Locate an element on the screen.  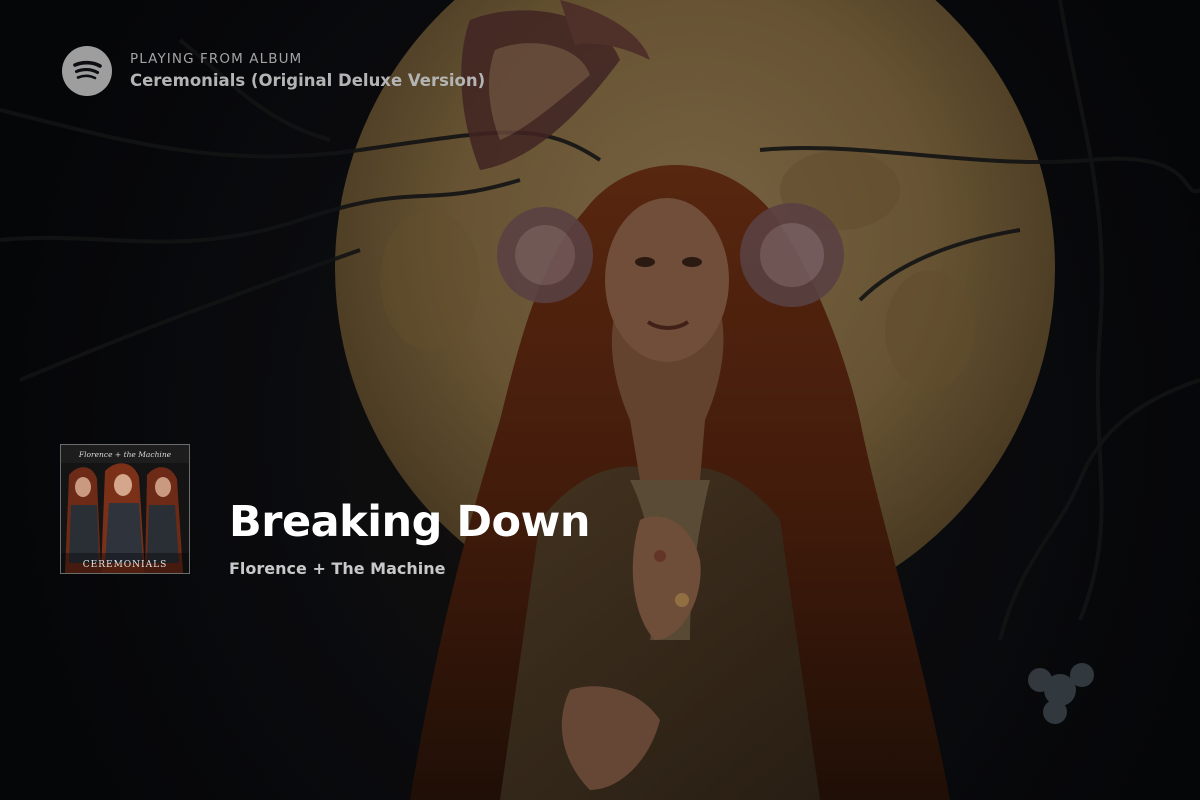
album-link: Ceremonials (Original Deluxe Version) is located at coordinates (307, 81).